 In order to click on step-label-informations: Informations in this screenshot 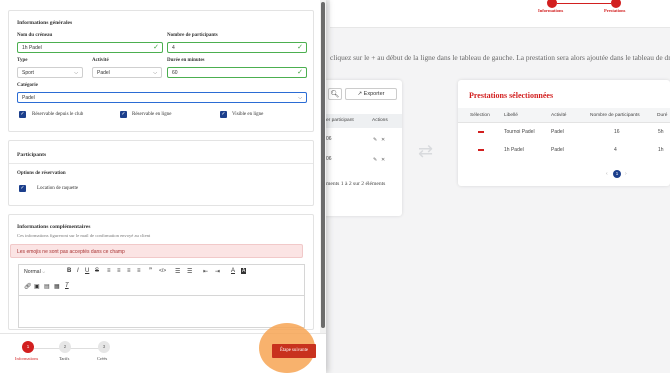, I will do `click(551, 10)`.